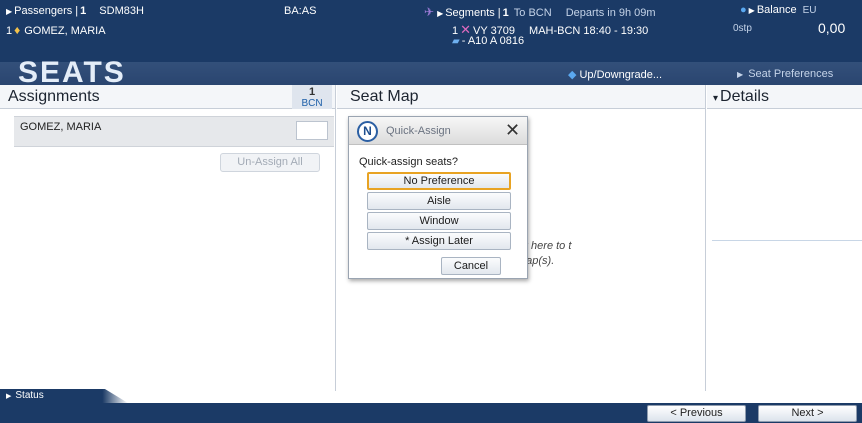  Describe the element at coordinates (572, 75) in the screenshot. I see `upgrade-icon: ◆` at that location.